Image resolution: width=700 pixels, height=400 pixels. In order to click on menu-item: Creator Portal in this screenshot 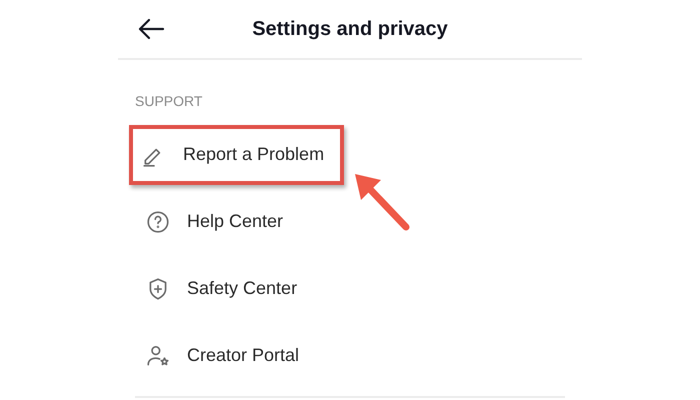, I will do `click(226, 356)`.